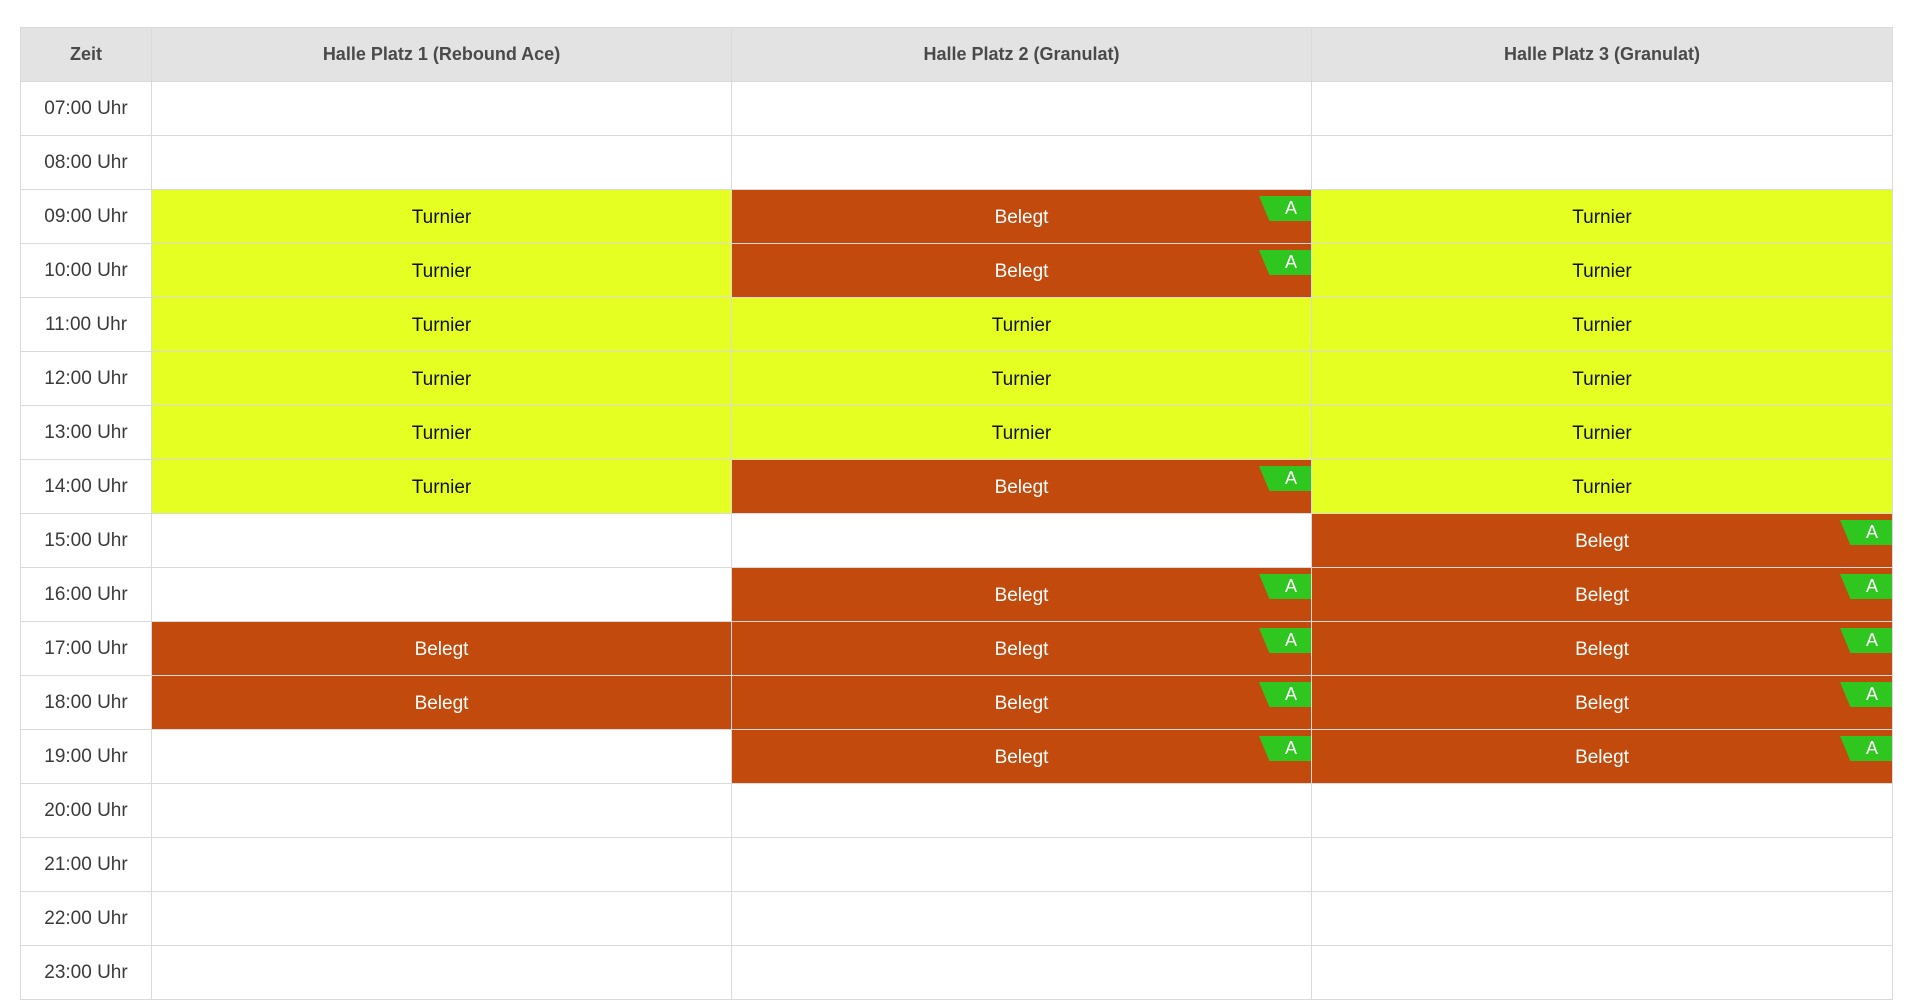 The image size is (1911, 1007). I want to click on table-row: 14:00 Uhr Turnier Belegt A Turnier, so click(956, 486).